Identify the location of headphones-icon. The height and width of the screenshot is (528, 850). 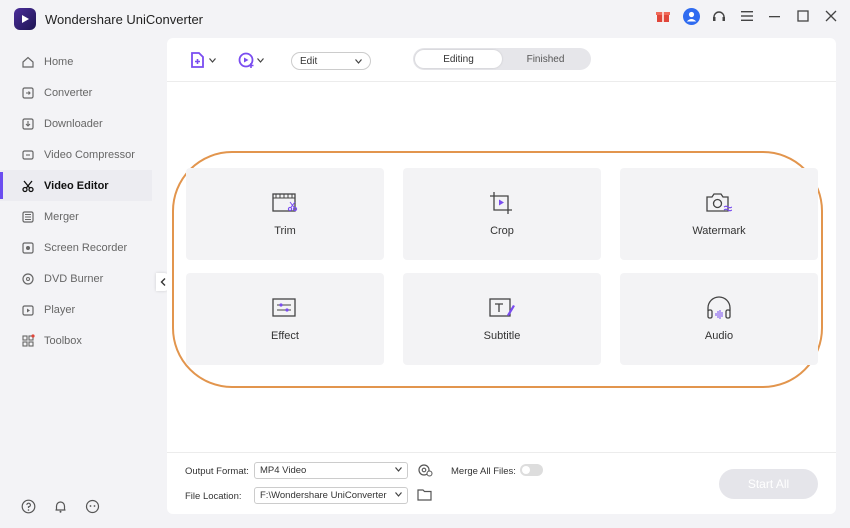
(719, 308).